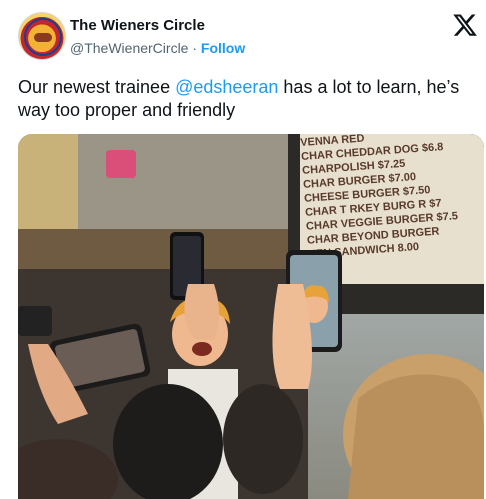 This screenshot has height=499, width=486. Describe the element at coordinates (157, 26) in the screenshot. I see `author-display-name: The Wieners Circle` at that location.